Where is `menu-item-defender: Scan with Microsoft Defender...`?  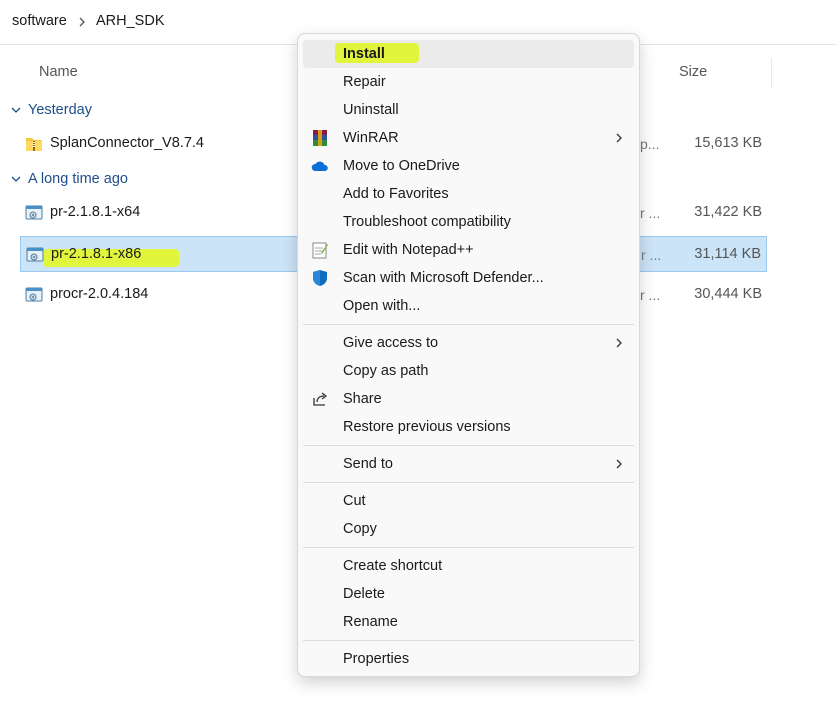 menu-item-defender: Scan with Microsoft Defender... is located at coordinates (468, 278).